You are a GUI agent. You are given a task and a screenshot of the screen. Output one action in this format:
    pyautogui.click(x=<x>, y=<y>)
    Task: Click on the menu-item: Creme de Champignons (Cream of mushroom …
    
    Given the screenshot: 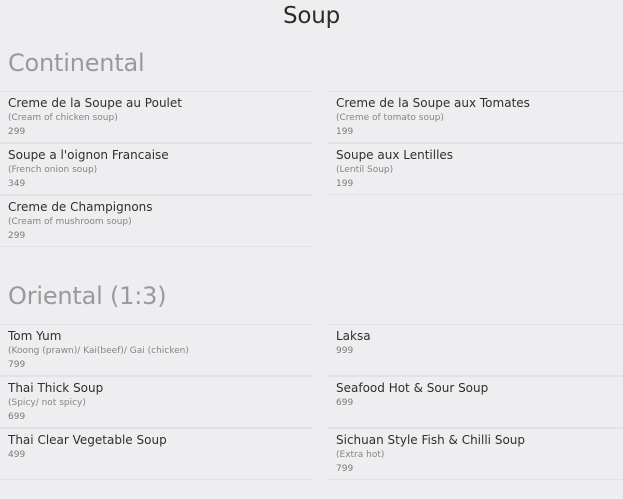 What is the action you would take?
    pyautogui.click(x=156, y=221)
    